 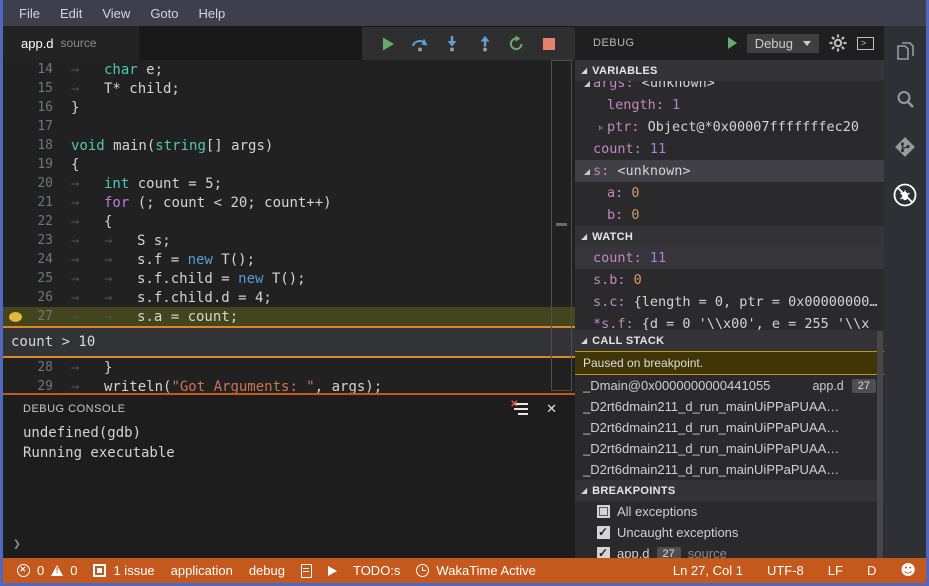 I want to click on section-breakpoints: ◢ BREAKPOINTS, so click(x=729, y=490).